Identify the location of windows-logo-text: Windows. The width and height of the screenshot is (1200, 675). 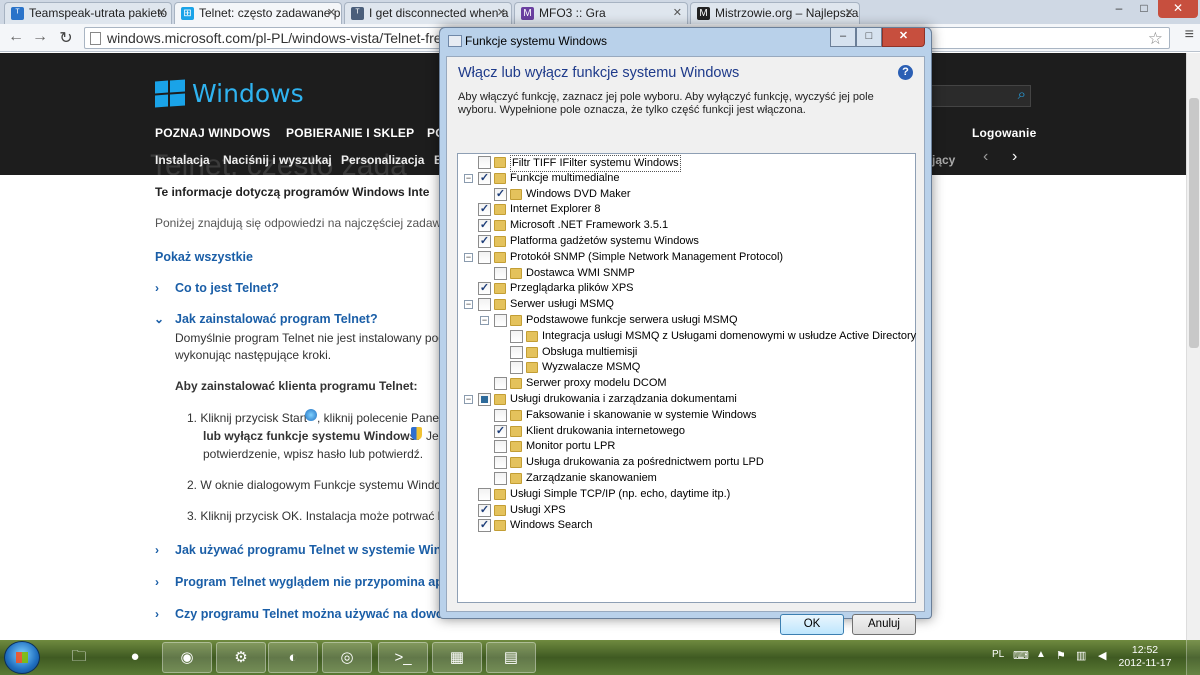
(248, 93).